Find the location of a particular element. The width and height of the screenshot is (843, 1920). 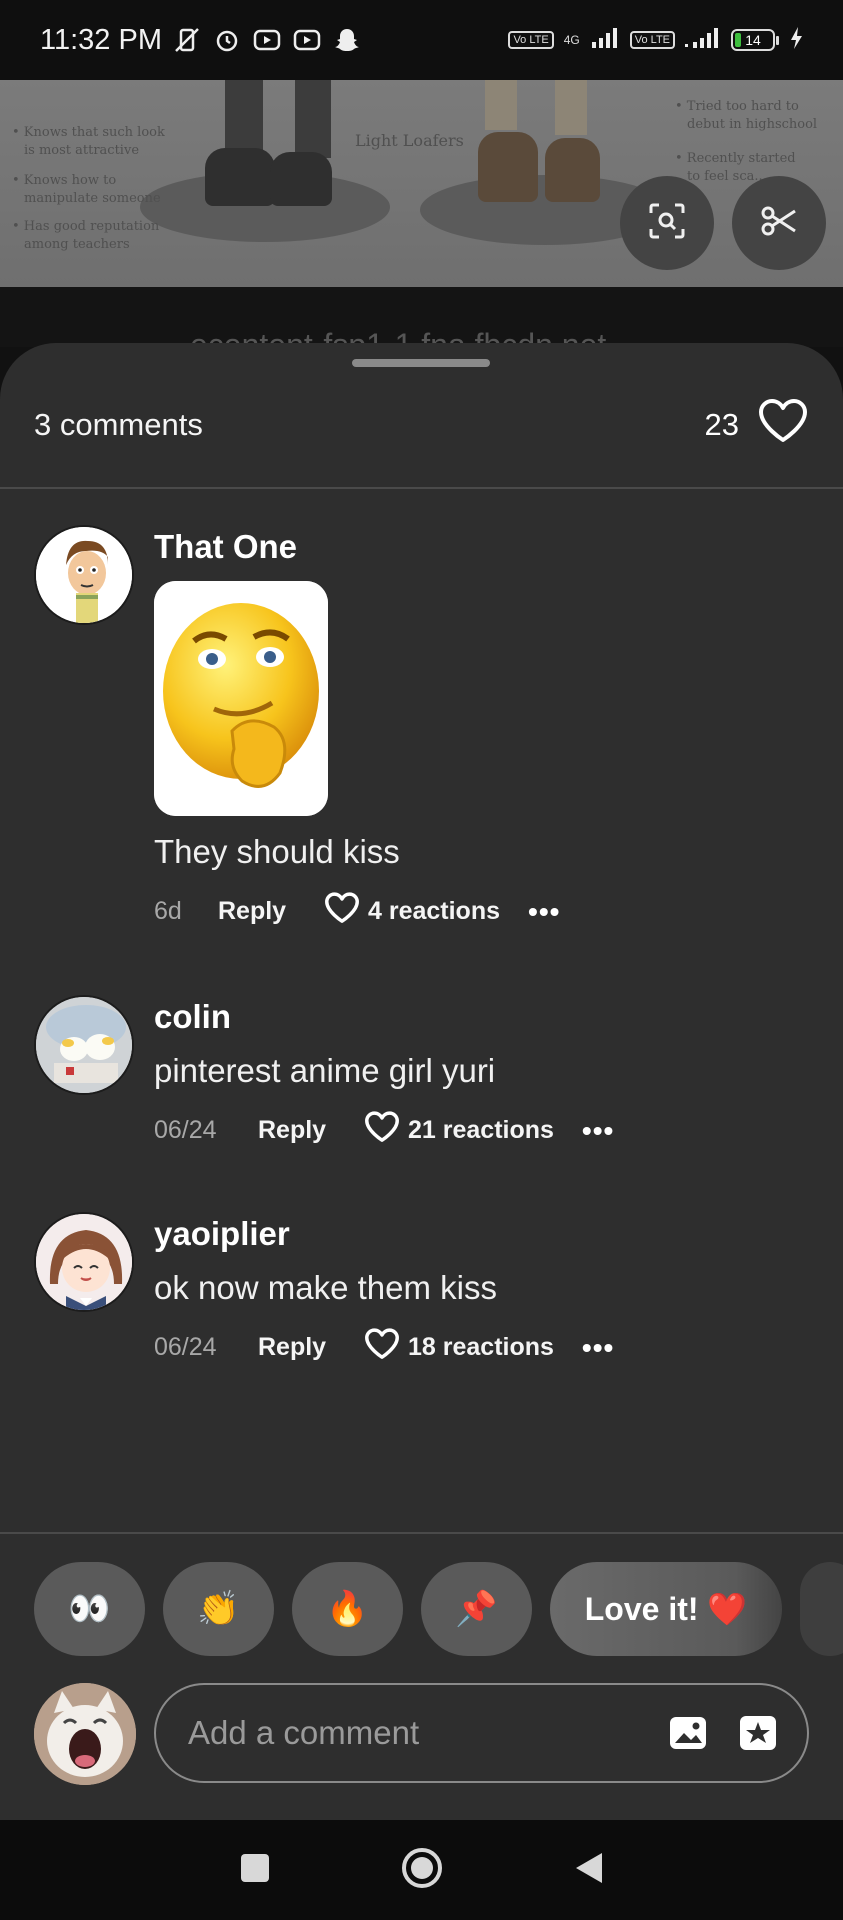

system-icons: Vo LTE 4G Vo LTE 14 is located at coordinates (655, 40).